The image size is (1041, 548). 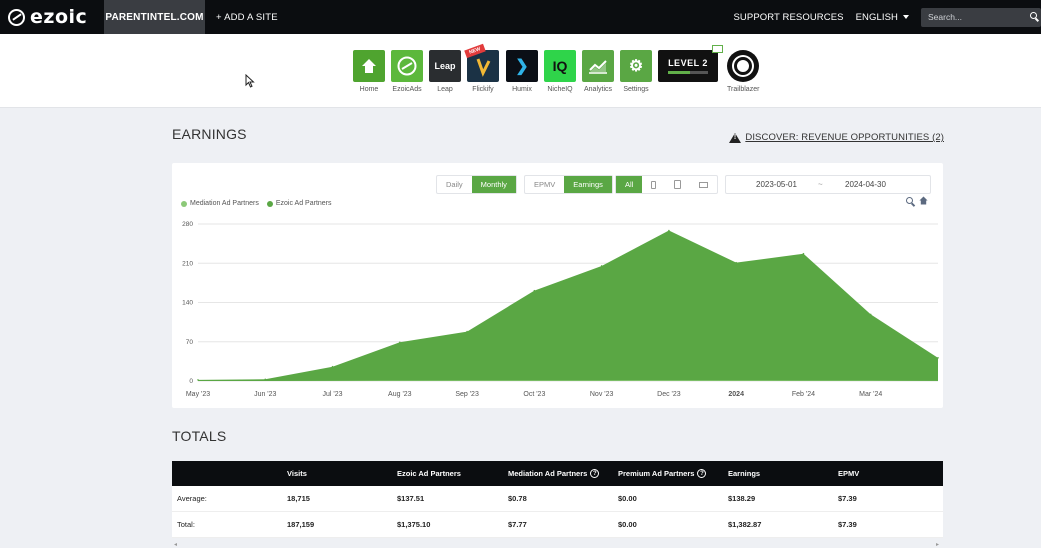 I want to click on language-dropdown: ENGLISH, so click(x=882, y=17).